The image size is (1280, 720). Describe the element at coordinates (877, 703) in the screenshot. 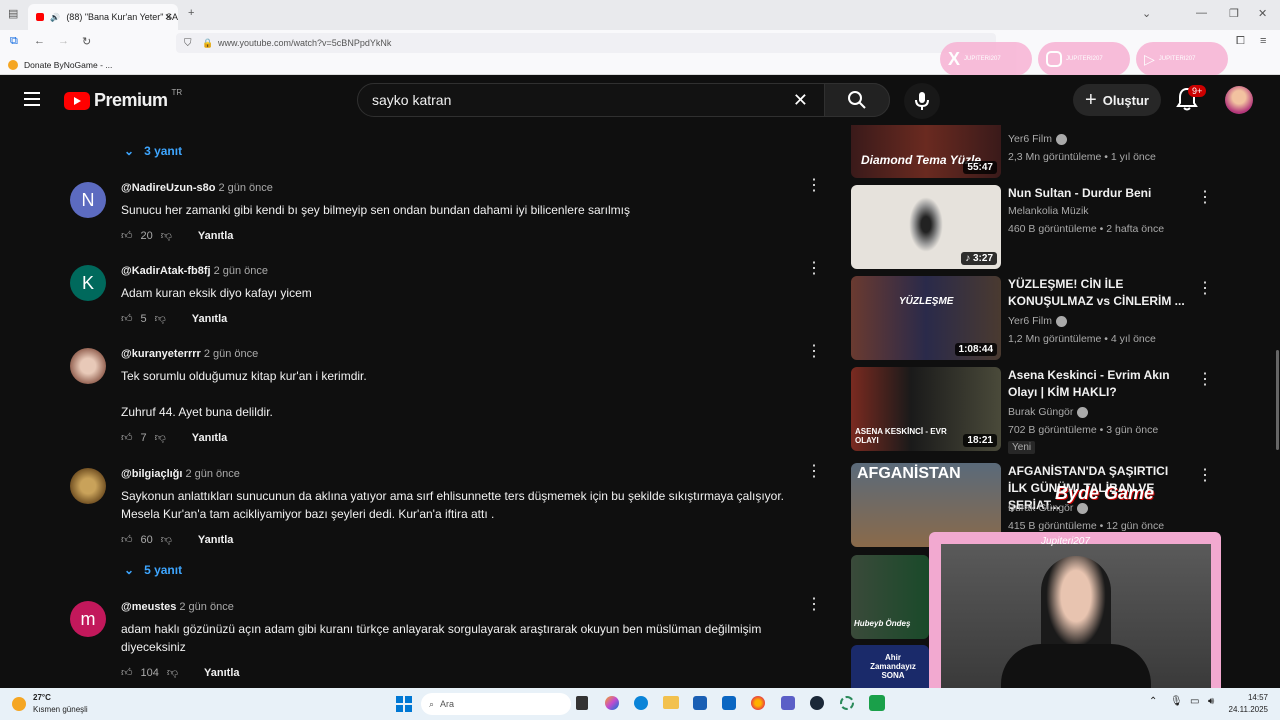

I see `app-icon` at that location.